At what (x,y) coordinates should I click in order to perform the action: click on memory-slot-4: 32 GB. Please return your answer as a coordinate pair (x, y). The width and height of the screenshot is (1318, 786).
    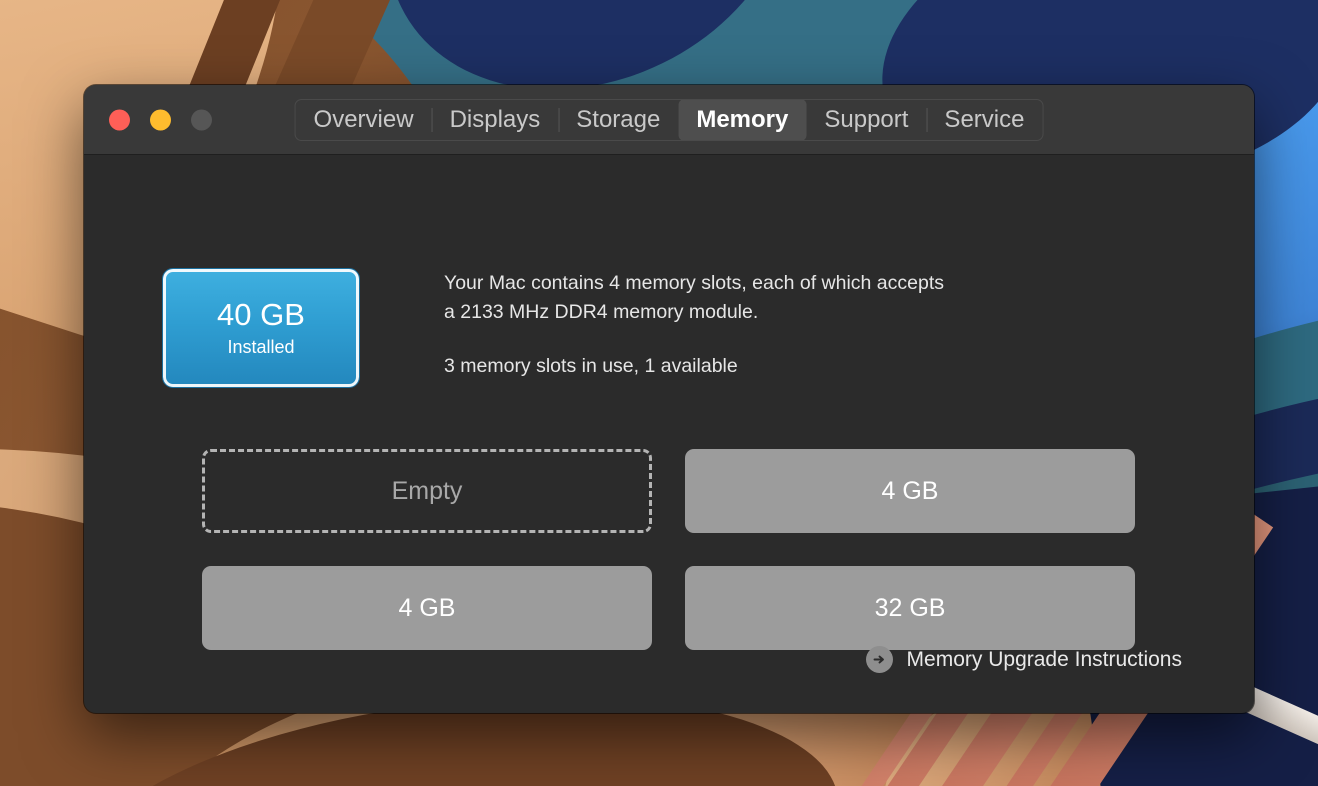
    Looking at the image, I should click on (910, 608).